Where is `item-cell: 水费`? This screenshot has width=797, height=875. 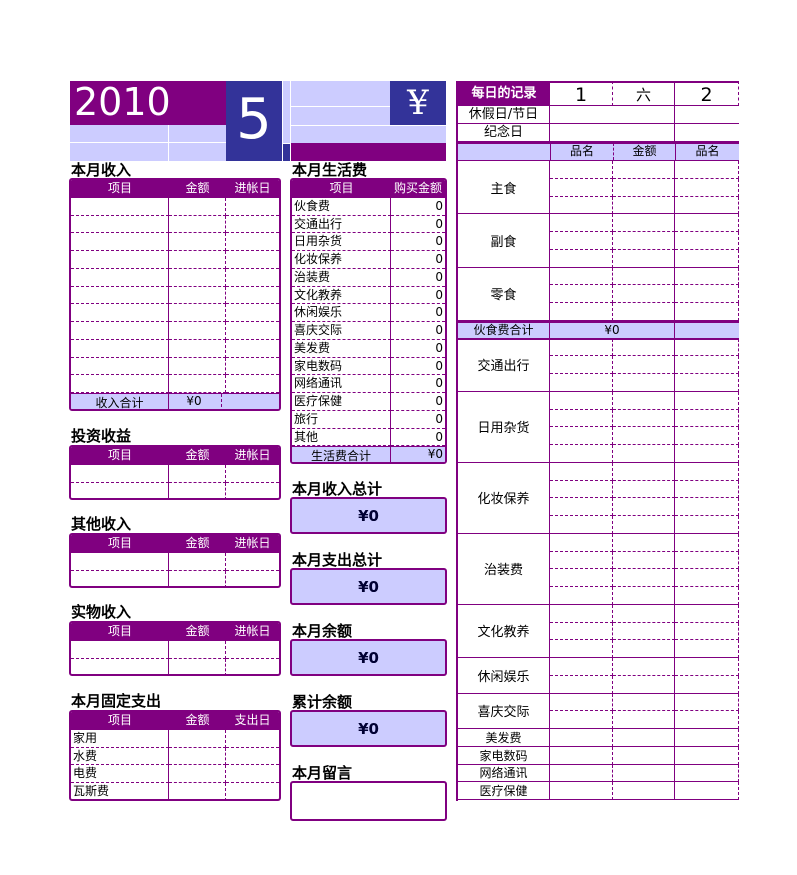
item-cell: 水费 is located at coordinates (120, 756).